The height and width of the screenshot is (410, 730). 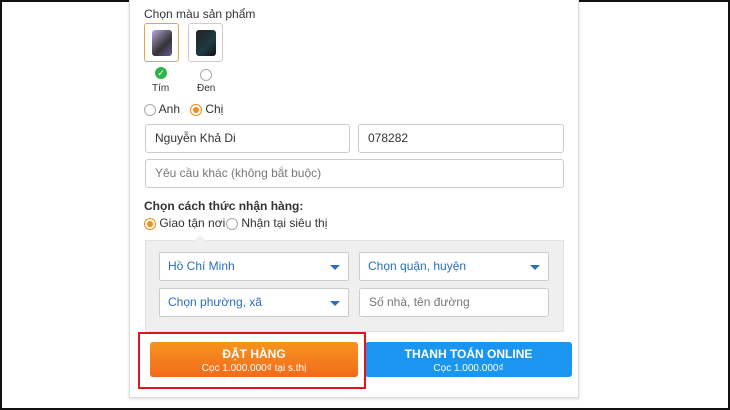 I want to click on salutation-anh-label: Anh, so click(x=169, y=109).